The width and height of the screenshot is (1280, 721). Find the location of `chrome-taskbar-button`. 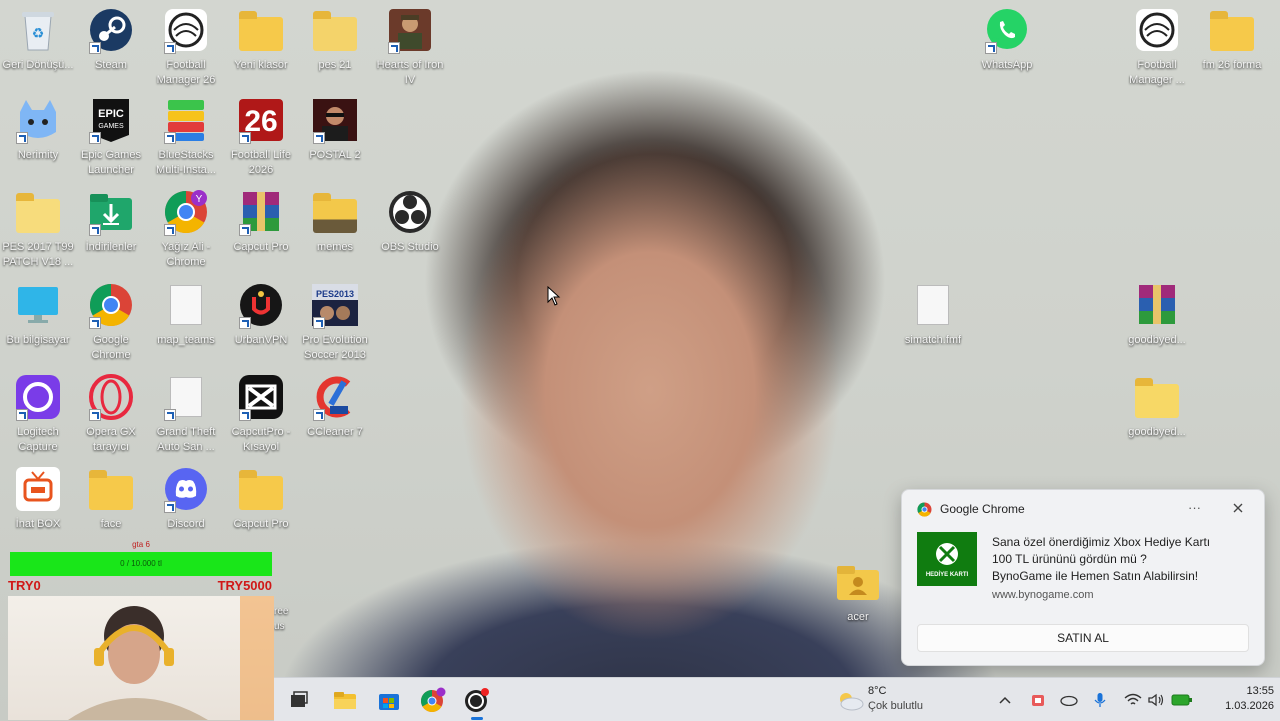

chrome-taskbar-button is located at coordinates (433, 700).